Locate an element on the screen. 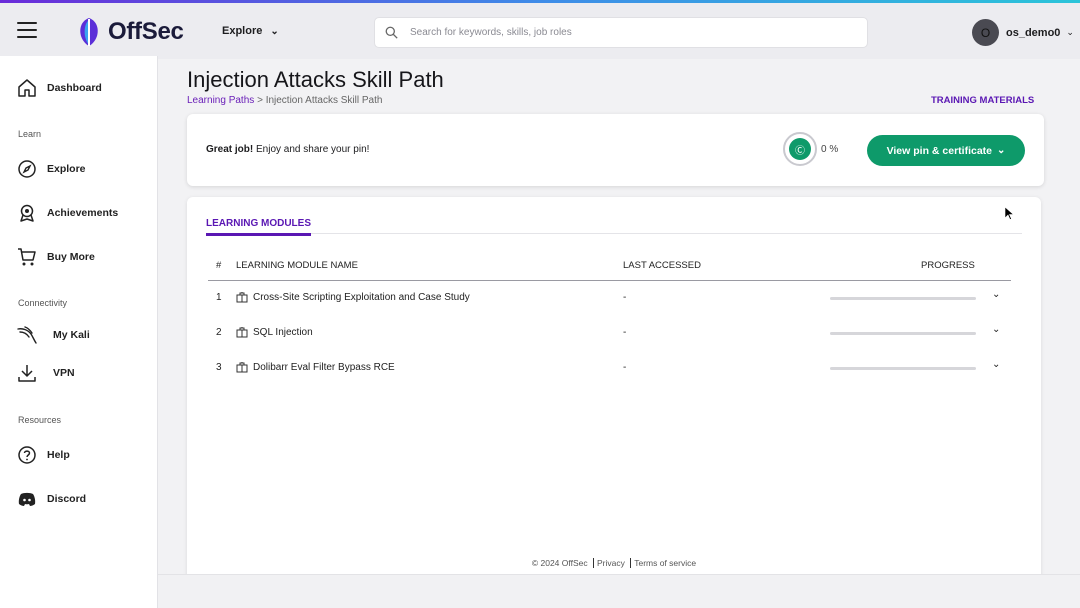 This screenshot has width=1080, height=608. sidebar-item-label: VPN is located at coordinates (64, 373).